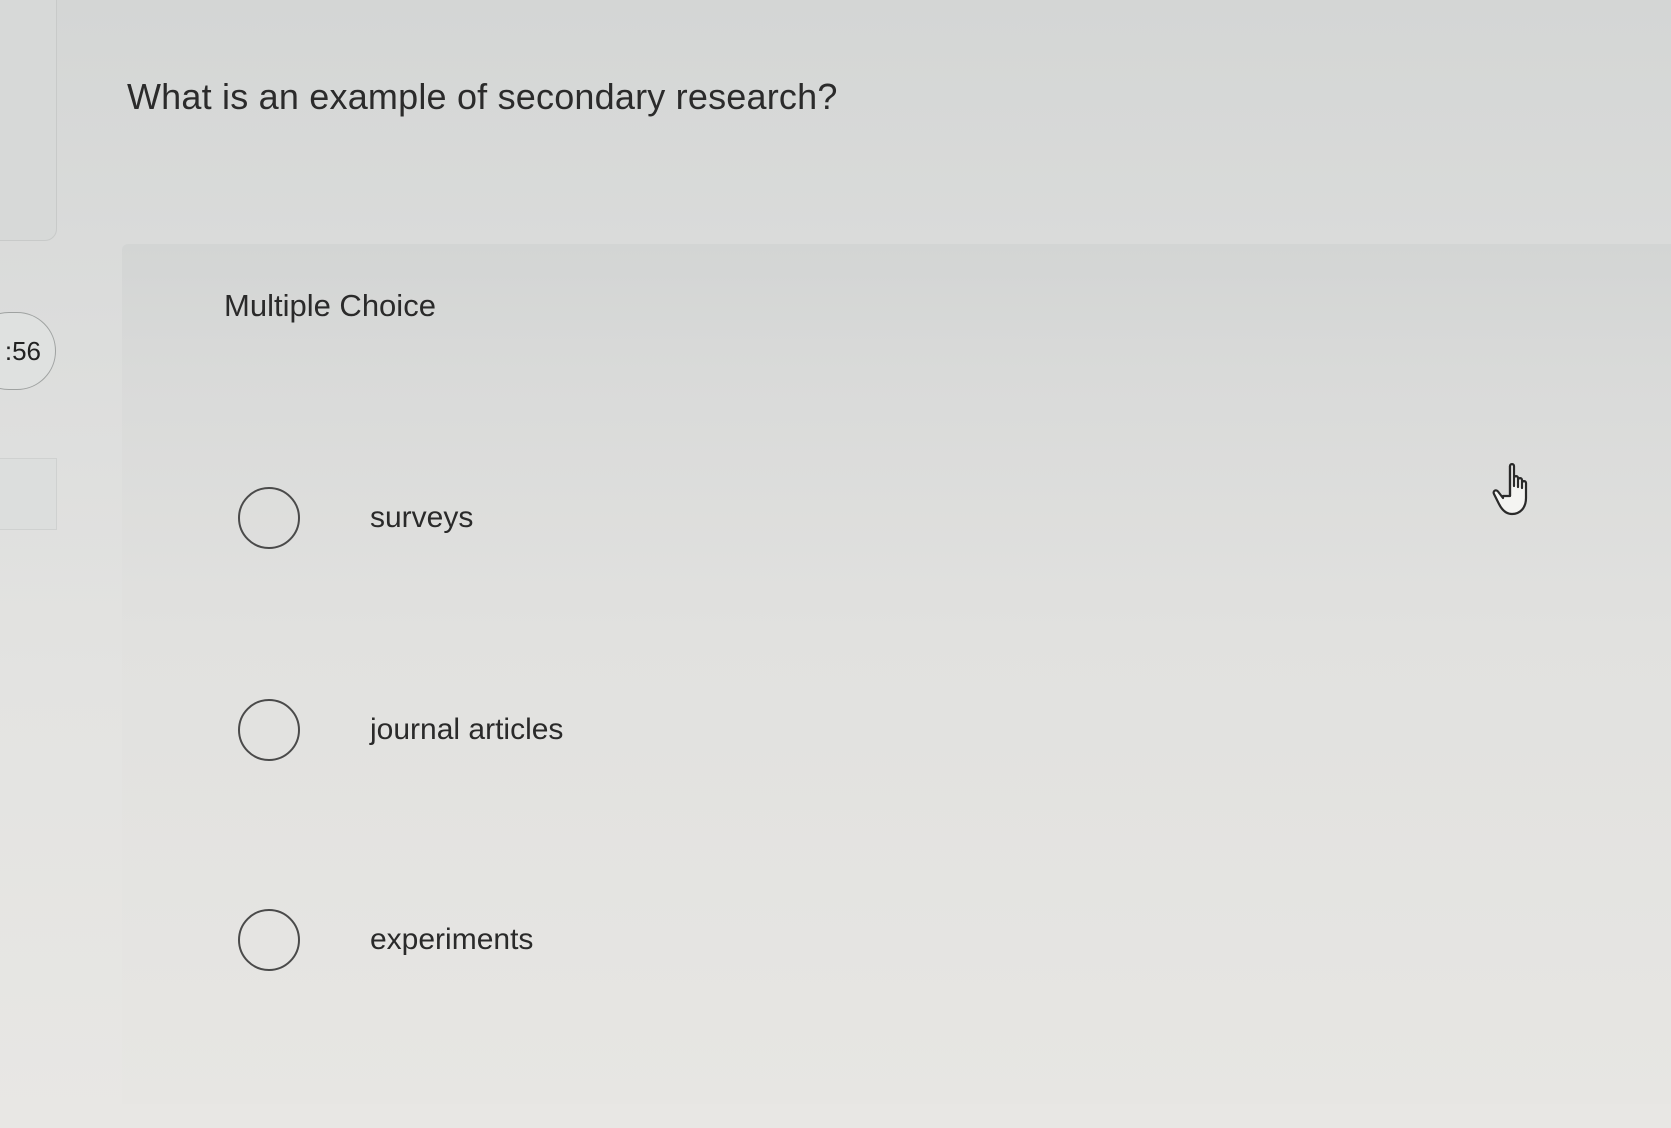 The height and width of the screenshot is (1128, 1671). I want to click on timer-badge: :56, so click(28, 351).